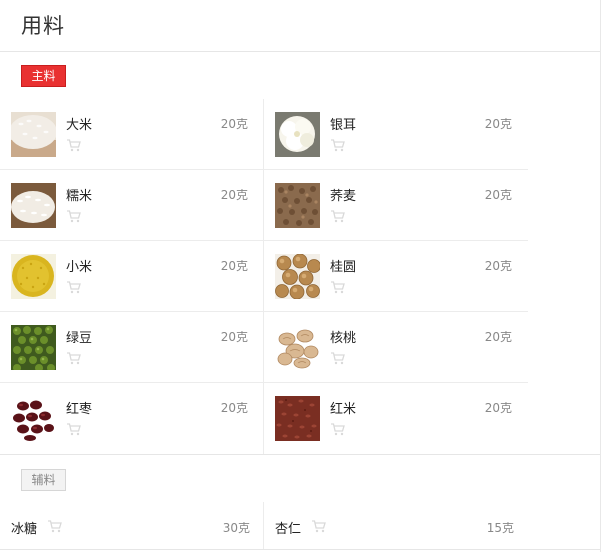 The width and height of the screenshot is (602, 552). Describe the element at coordinates (132, 134) in the screenshot. I see `ingredient-item: 大米 20克` at that location.